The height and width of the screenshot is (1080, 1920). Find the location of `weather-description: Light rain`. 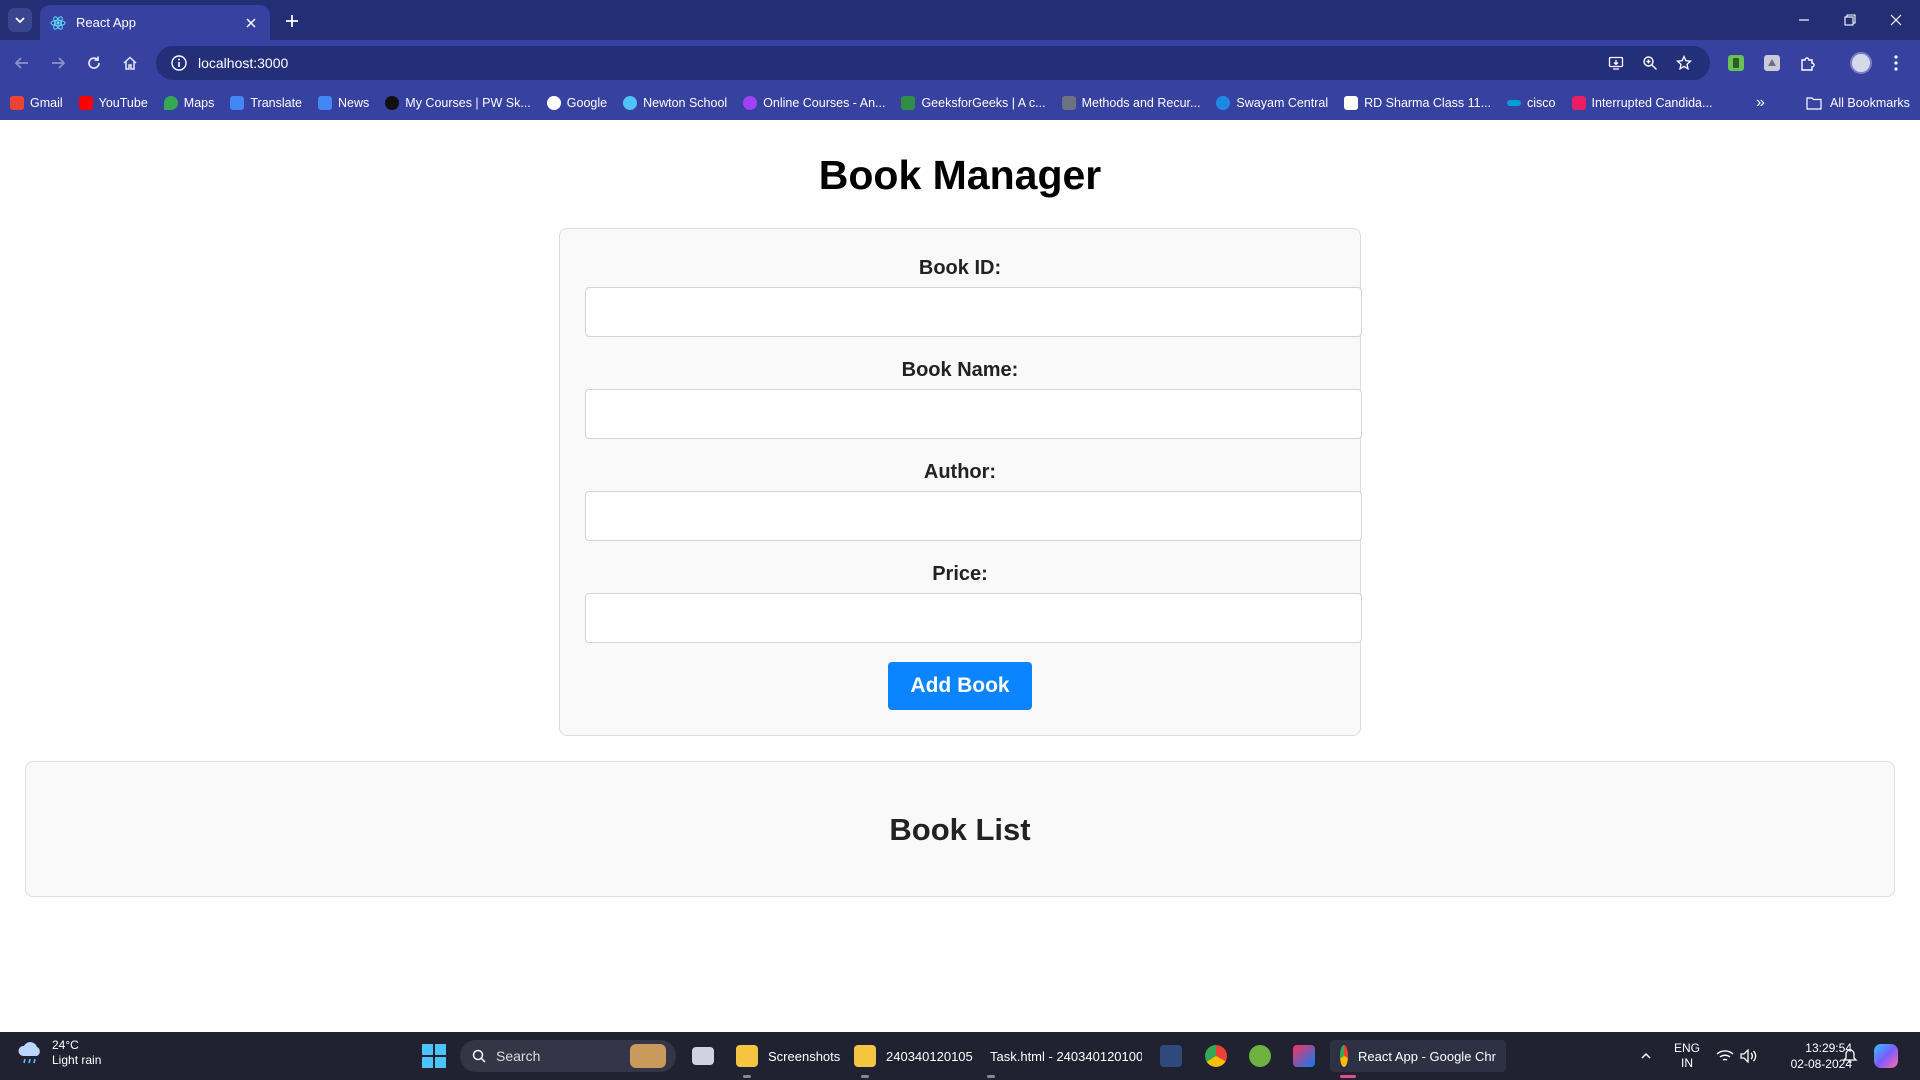

weather-description: Light rain is located at coordinates (77, 1060).